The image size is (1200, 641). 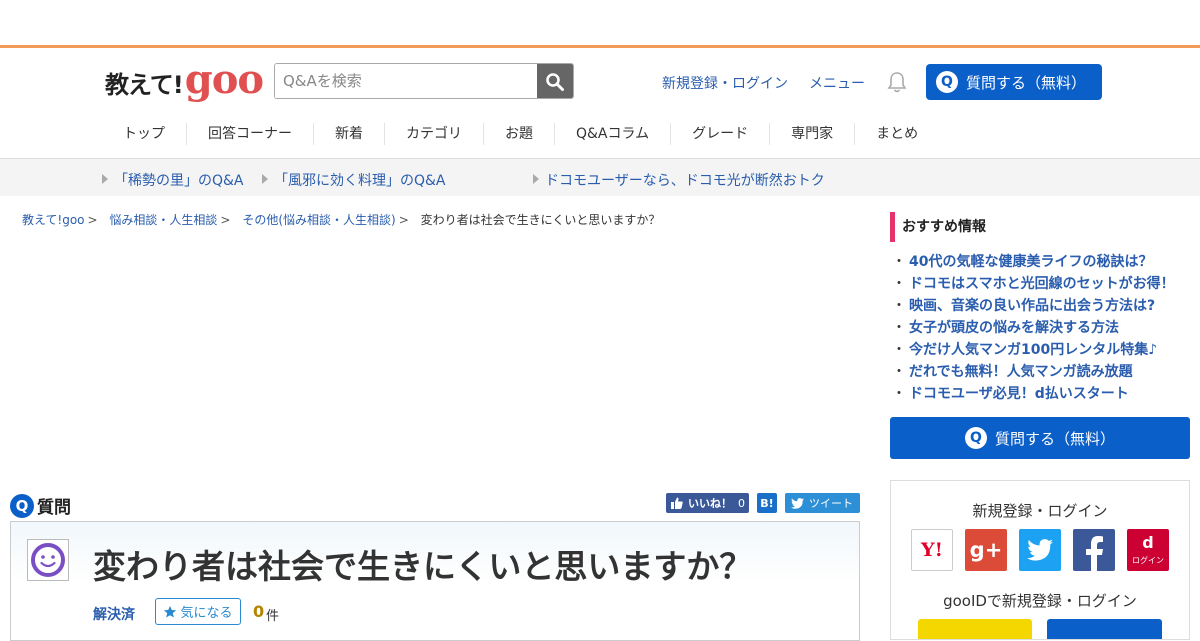 What do you see at coordinates (259, 611) in the screenshot?
I see `bookmark-count: 0` at bounding box center [259, 611].